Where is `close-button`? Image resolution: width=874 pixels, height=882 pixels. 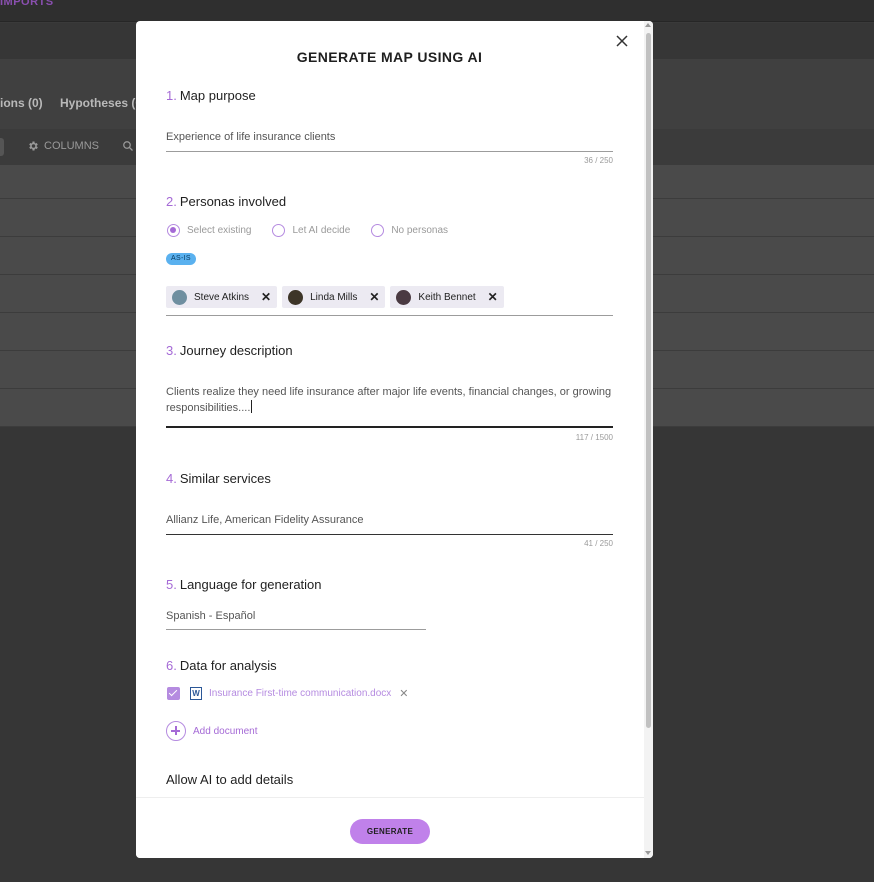 close-button is located at coordinates (622, 41).